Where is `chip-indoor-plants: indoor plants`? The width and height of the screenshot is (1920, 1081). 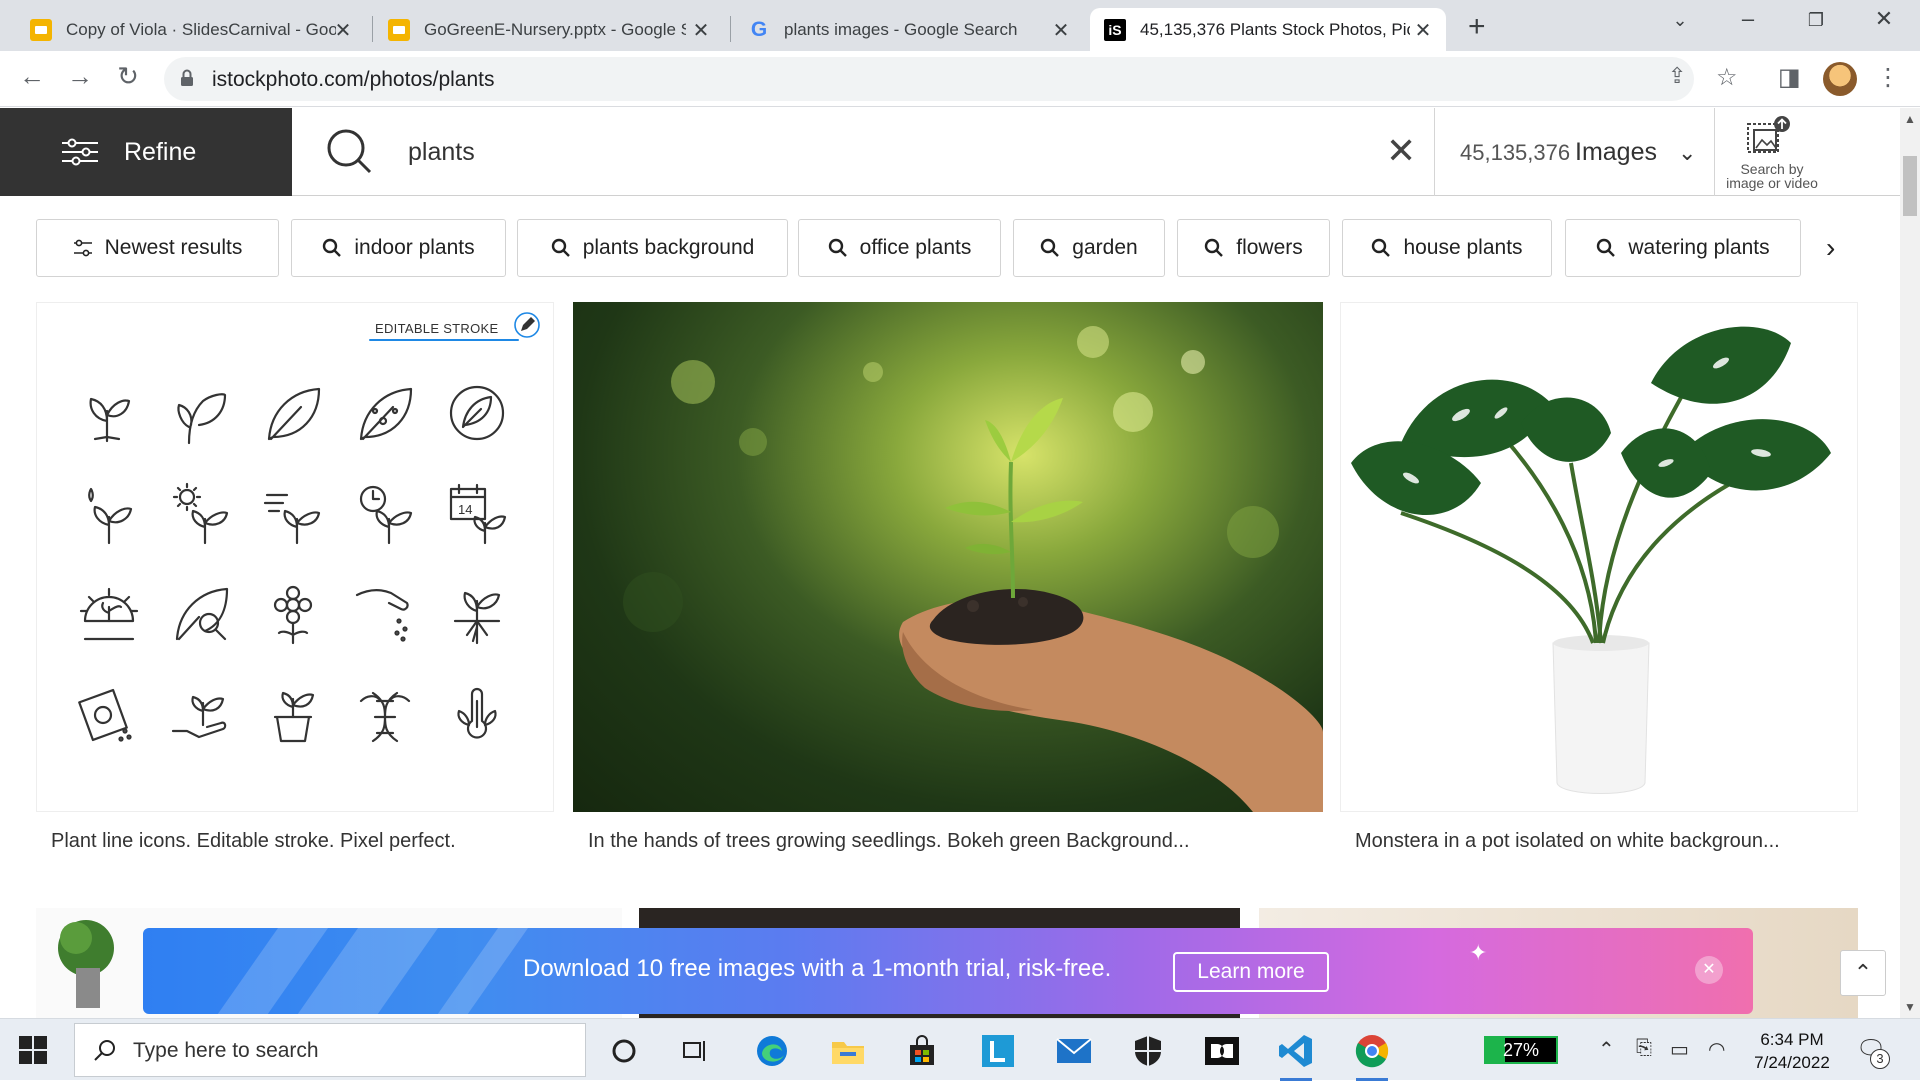
chip-indoor-plants: indoor plants is located at coordinates (398, 248).